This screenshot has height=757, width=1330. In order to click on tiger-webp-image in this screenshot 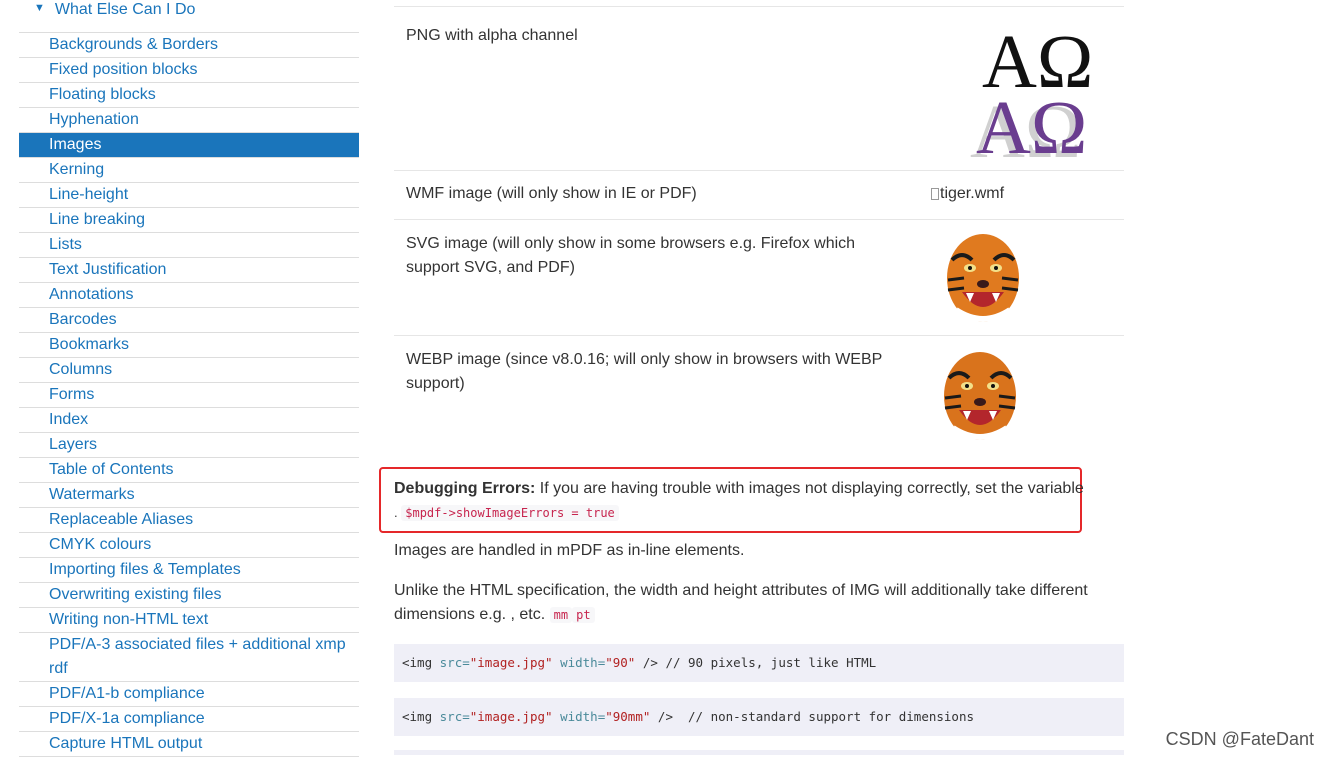, I will do `click(980, 398)`.